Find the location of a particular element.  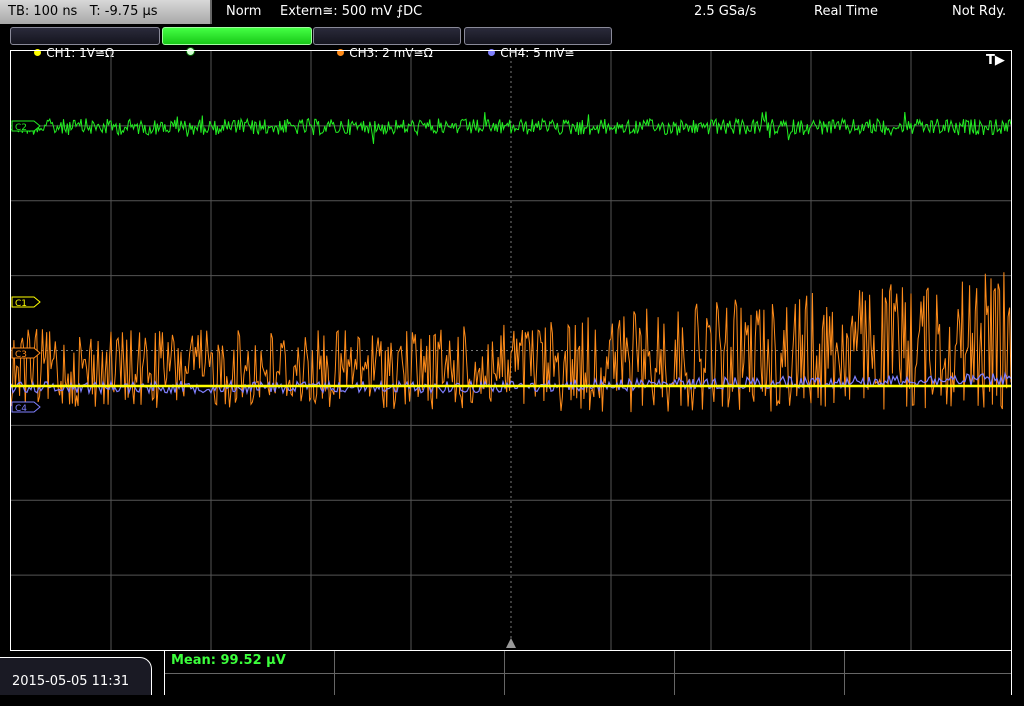

mean-measurement: Mean: 99.52 µV is located at coordinates (228, 660).